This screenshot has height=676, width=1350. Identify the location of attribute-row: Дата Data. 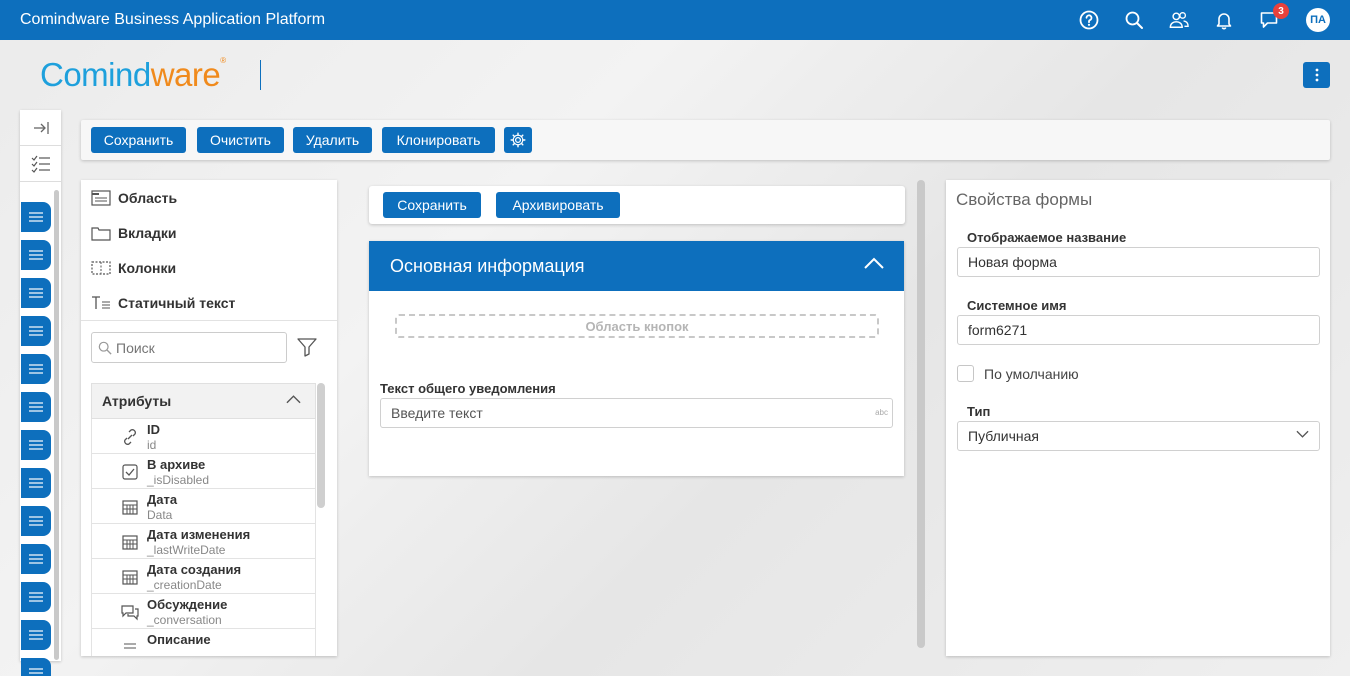
(203, 506).